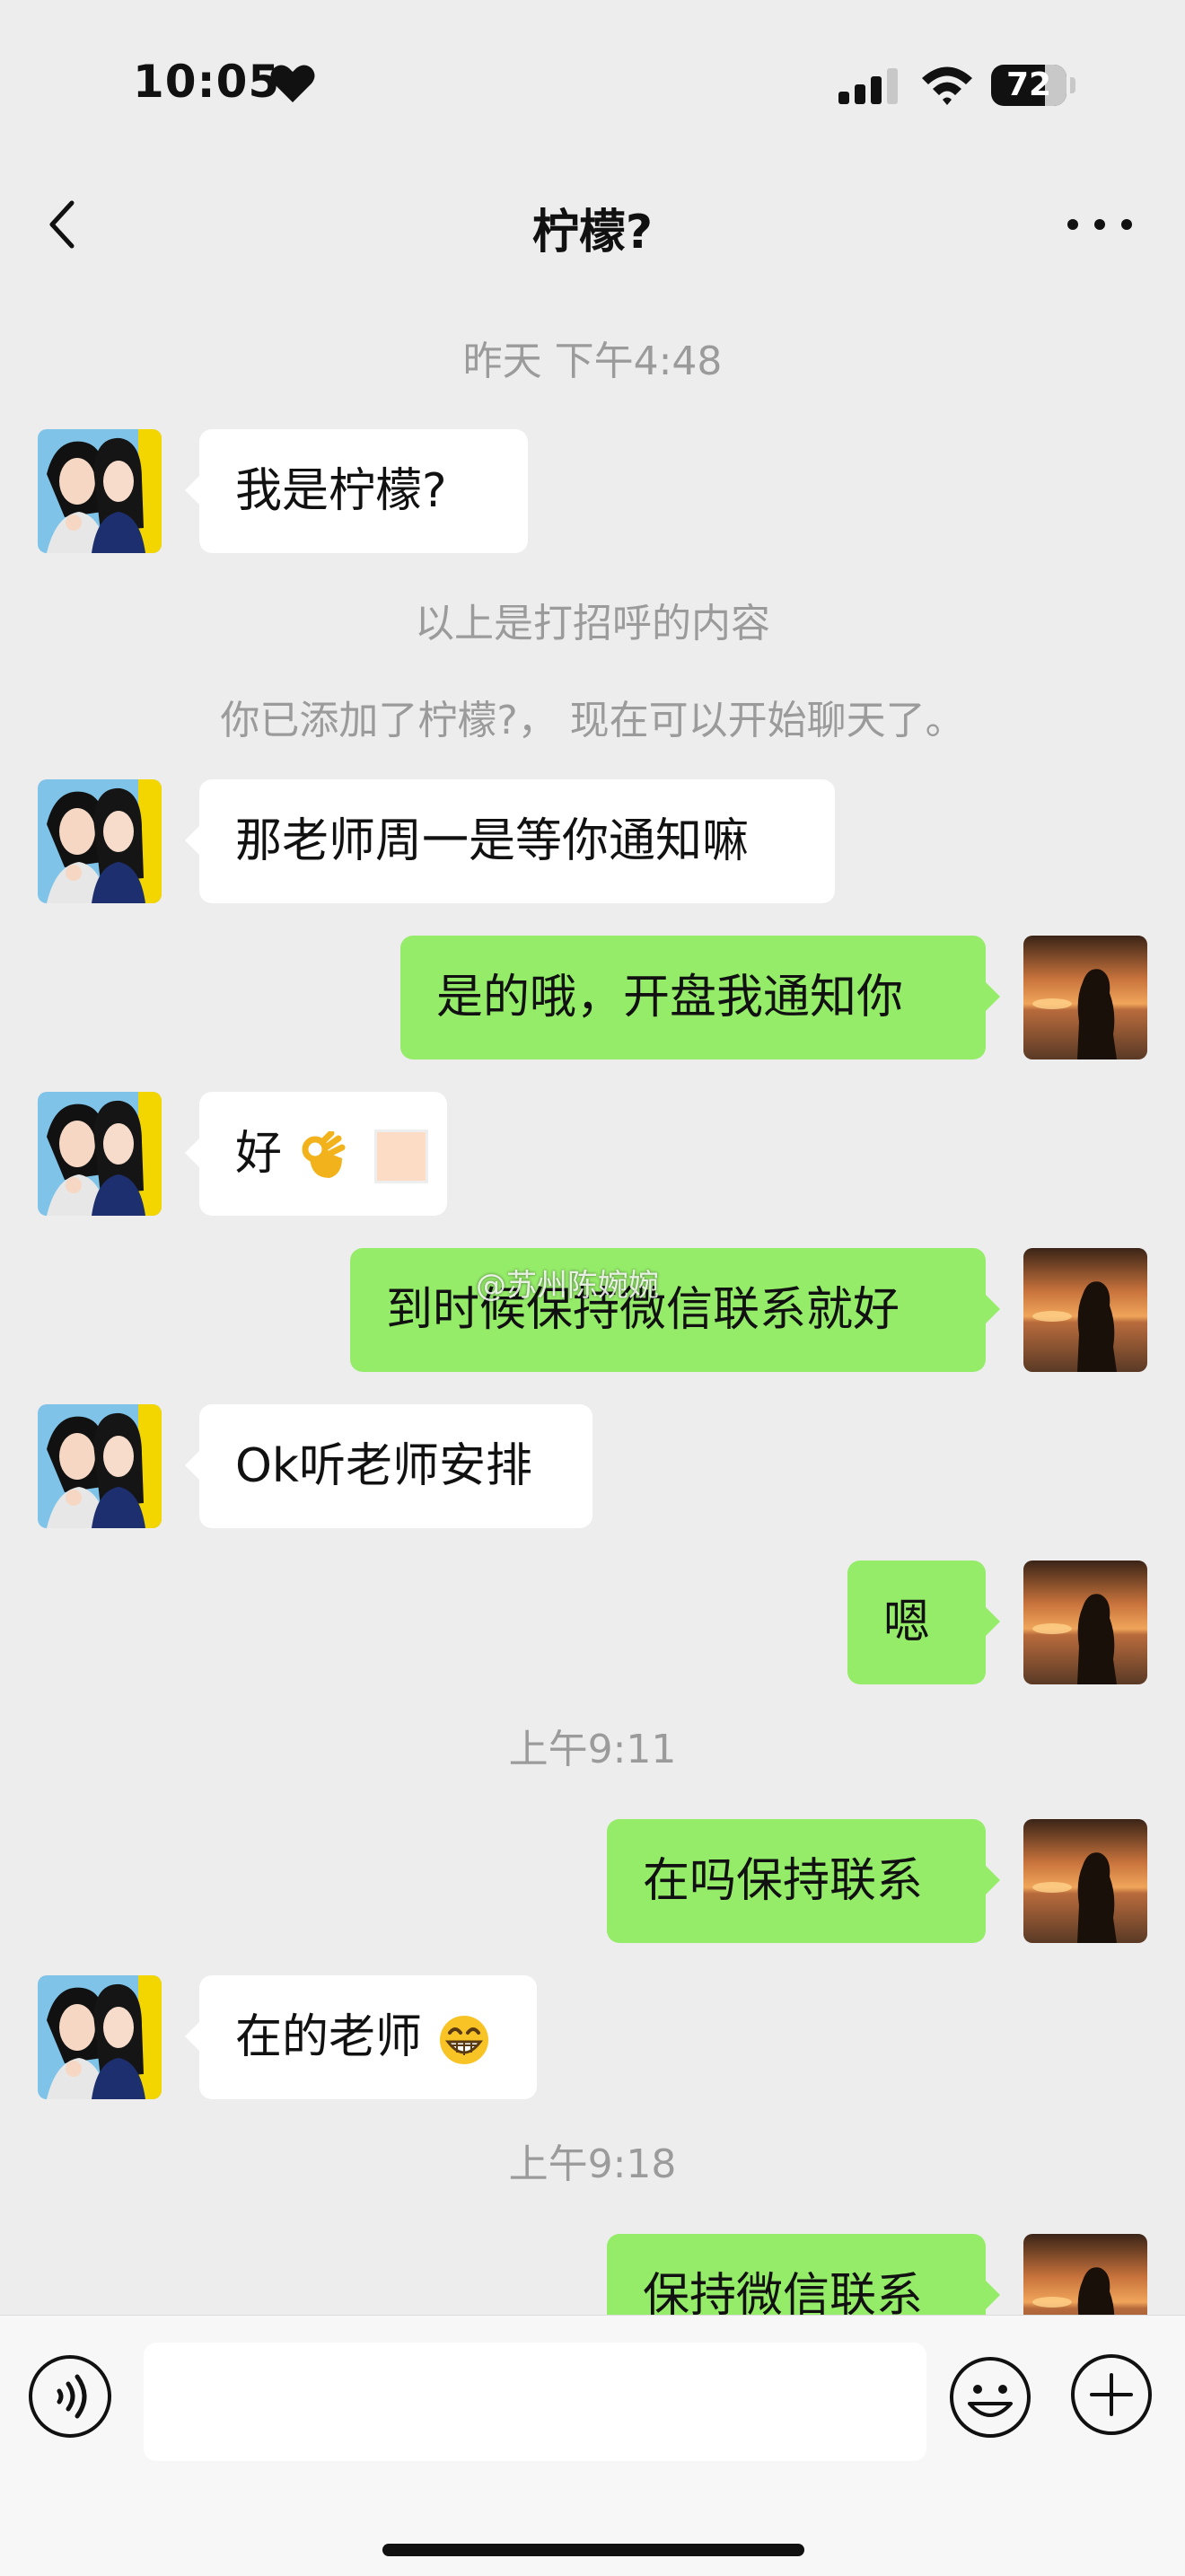  I want to click on outgoing-message: 在吗保持联系, so click(803, 1881).